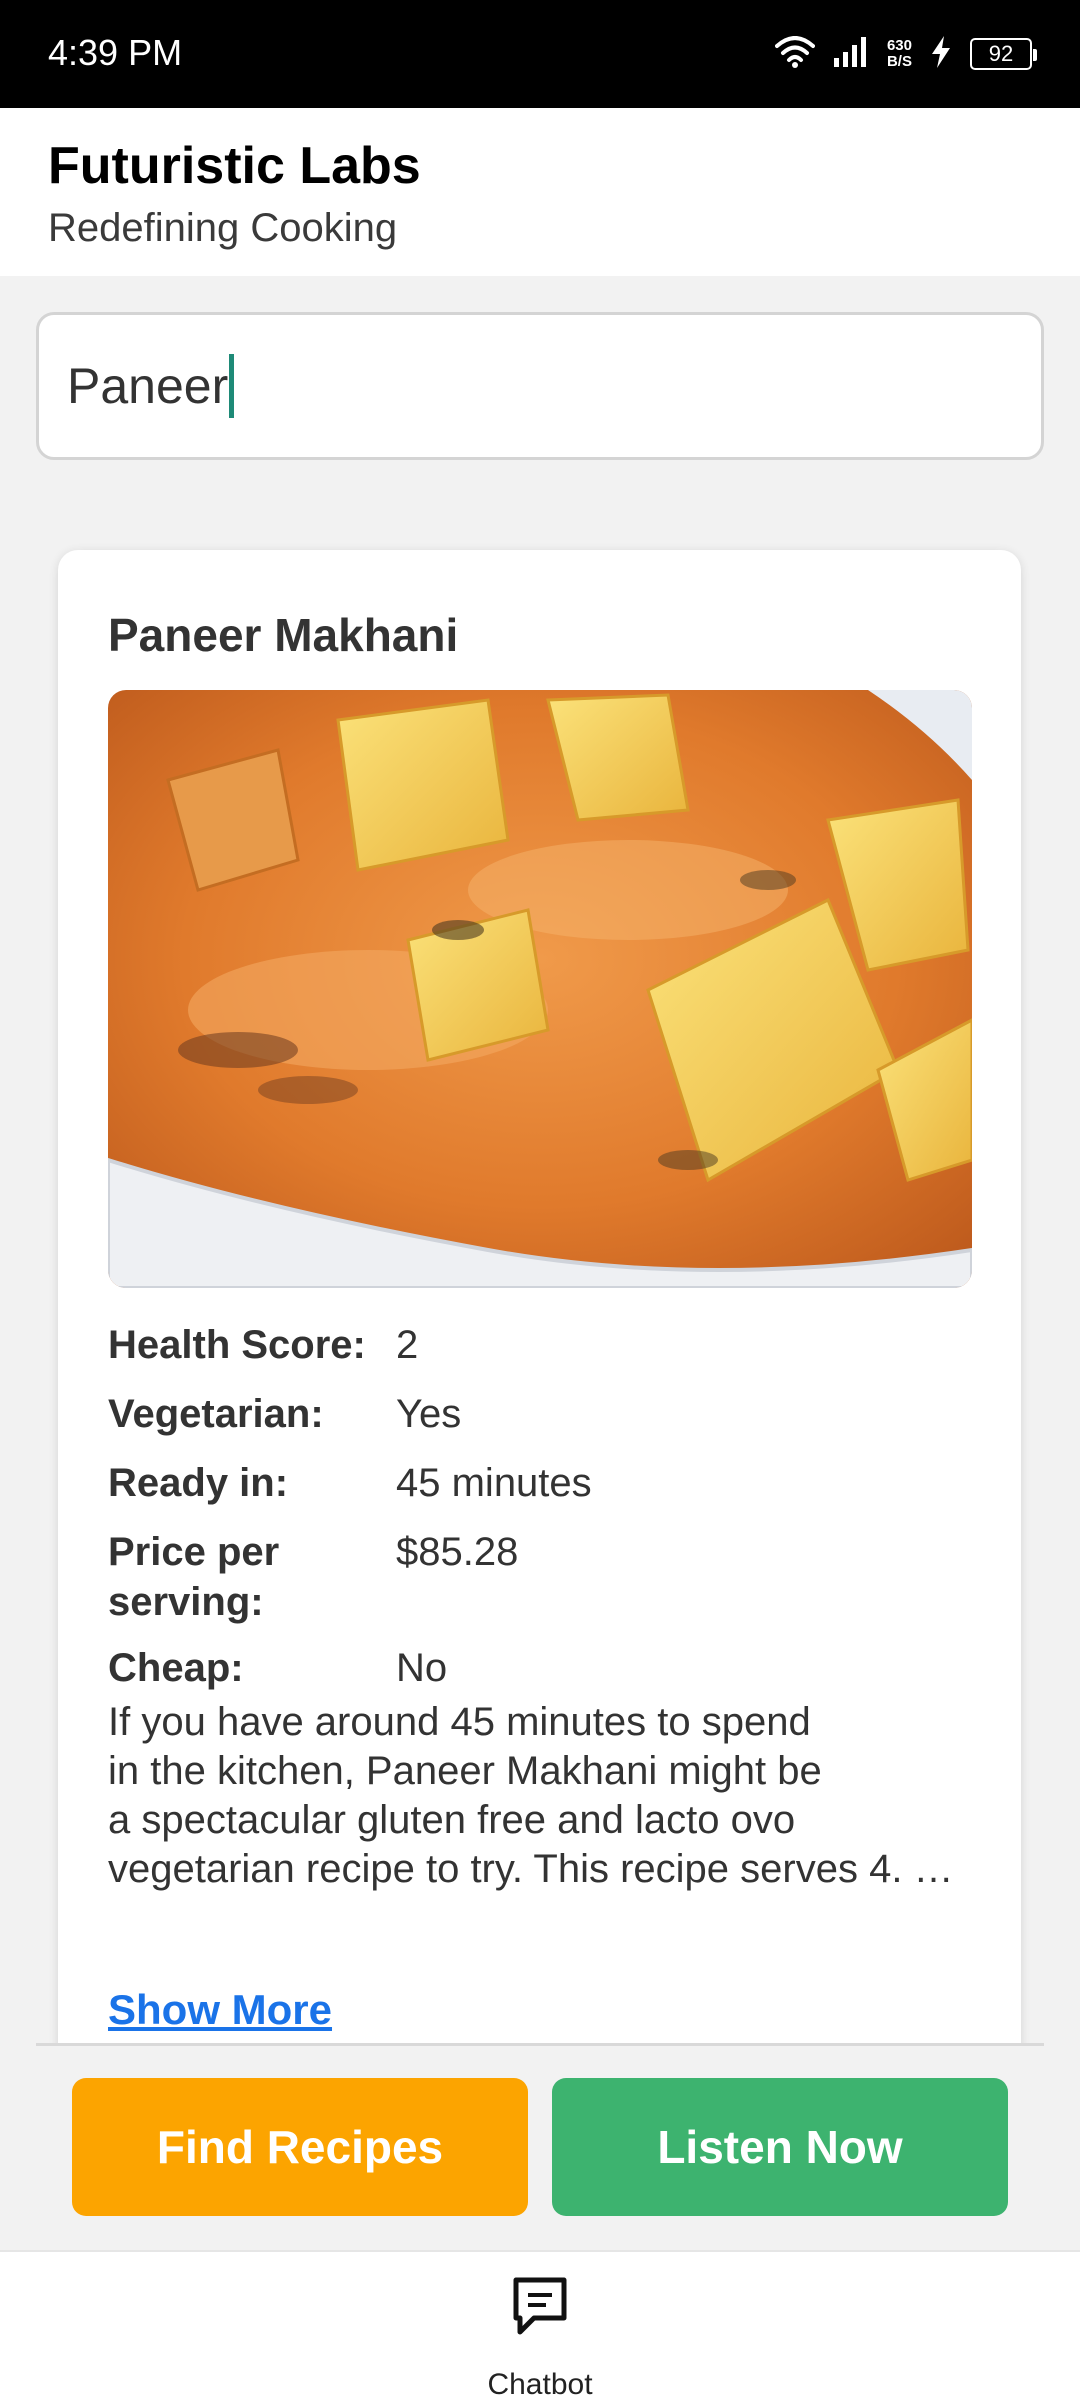  What do you see at coordinates (540, 1419) in the screenshot?
I see `detail-vegetarian: Vegetarian: Yes` at bounding box center [540, 1419].